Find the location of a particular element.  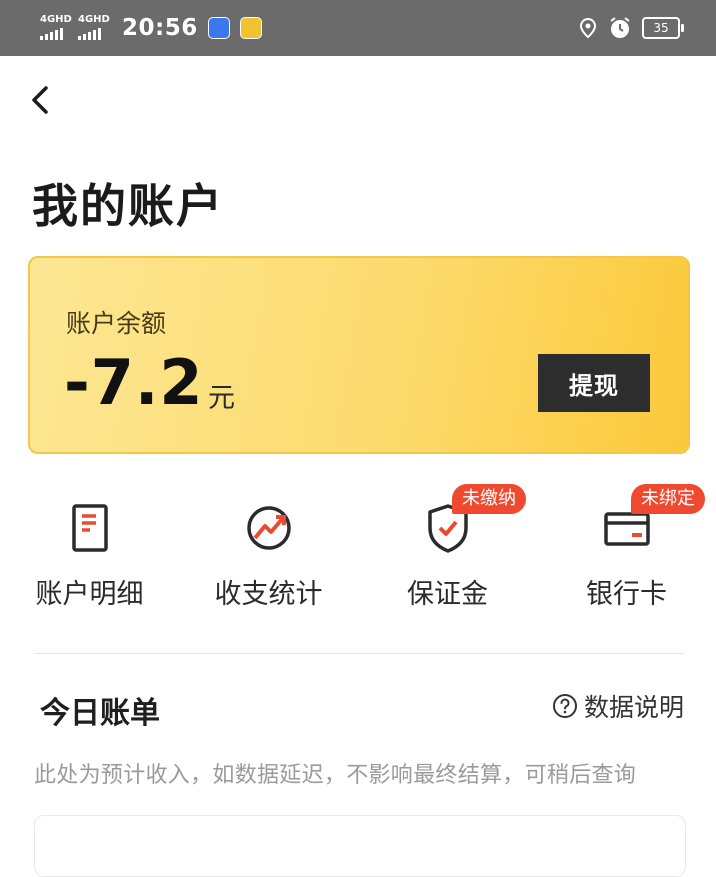

trend-chart-icon is located at coordinates (268, 528).